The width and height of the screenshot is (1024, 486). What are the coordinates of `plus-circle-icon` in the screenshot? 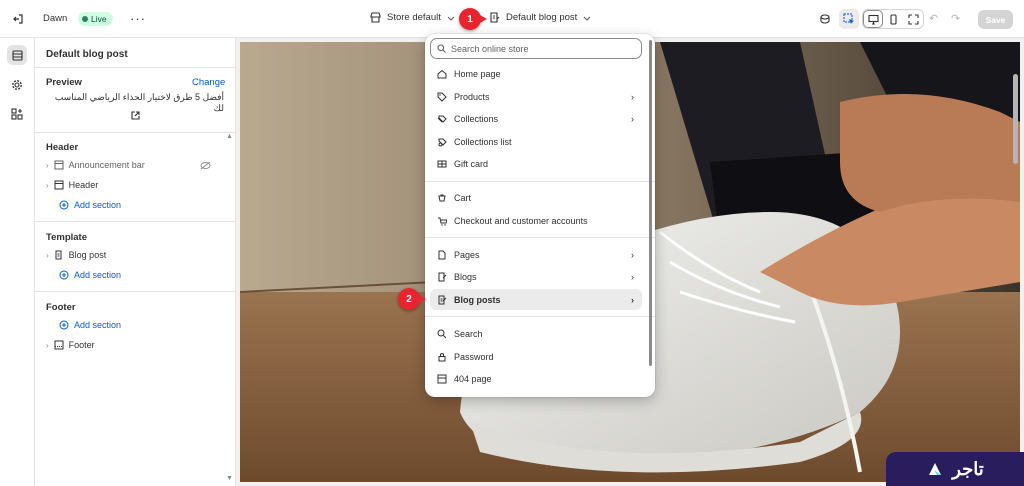 It's located at (64, 325).